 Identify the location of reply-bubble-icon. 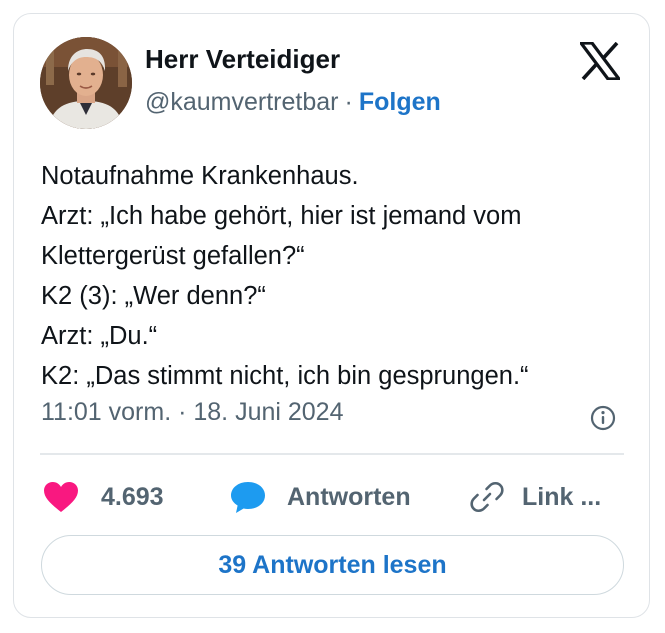
(248, 497).